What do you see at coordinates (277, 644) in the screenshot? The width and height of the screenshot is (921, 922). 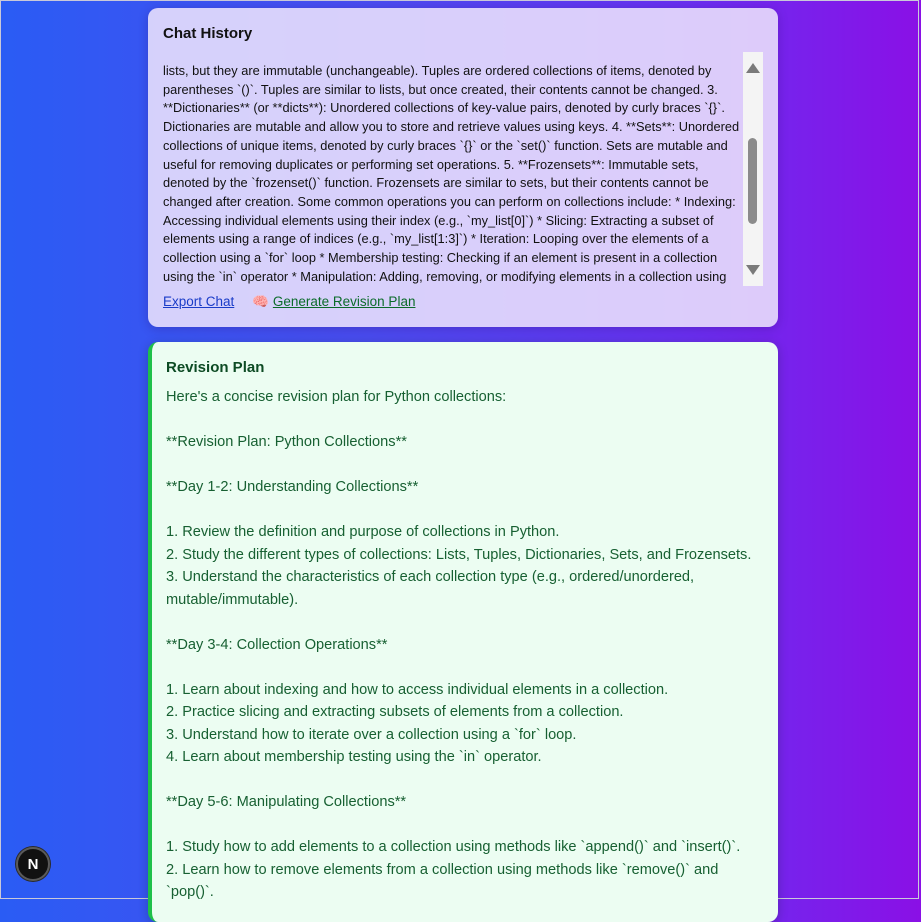 I see `revision-plan-line: **Day 3-4: Collection Operations**` at bounding box center [277, 644].